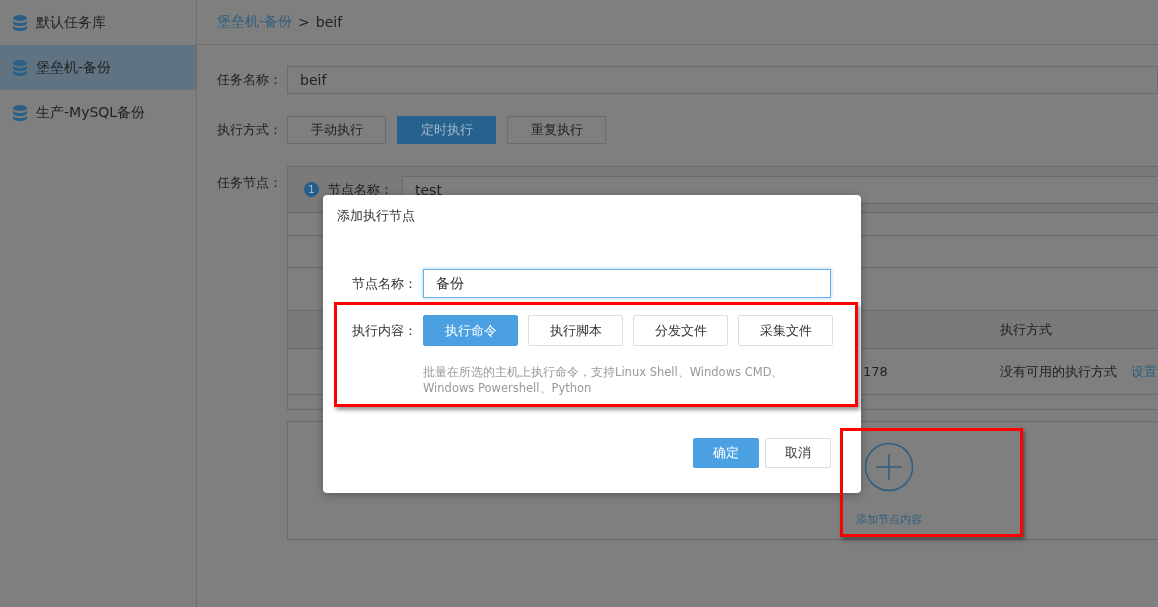 This screenshot has height=607, width=1158. I want to click on sidebar-item: 堡垒机-备份, so click(98, 67).